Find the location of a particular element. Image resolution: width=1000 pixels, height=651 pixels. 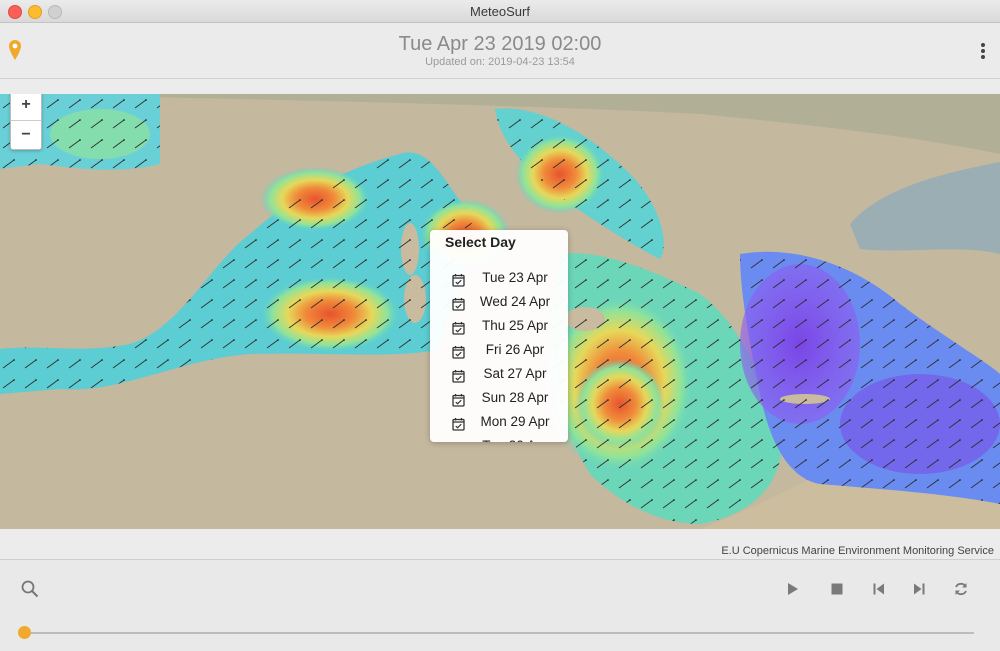

day-item: Tue 23 Apr is located at coordinates (499, 278).